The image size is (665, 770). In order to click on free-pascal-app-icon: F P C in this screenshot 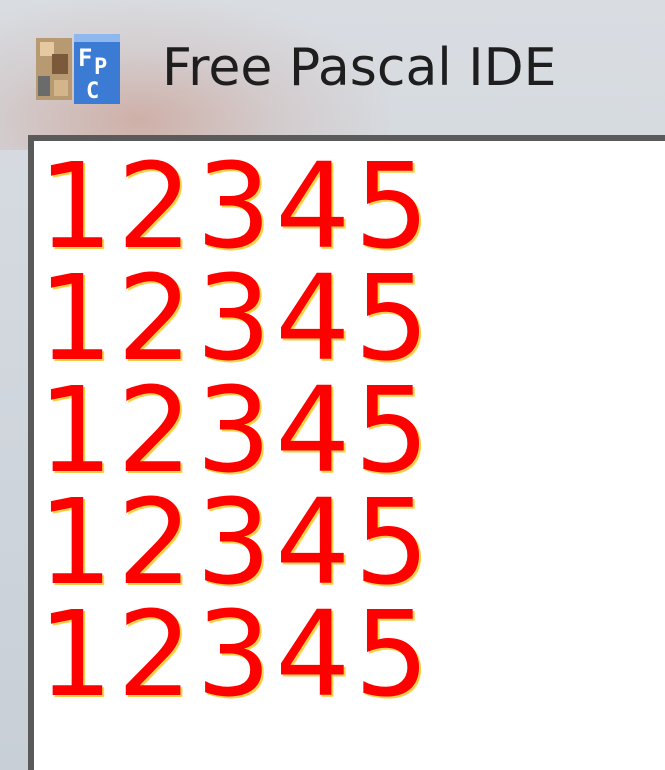, I will do `click(79, 68)`.